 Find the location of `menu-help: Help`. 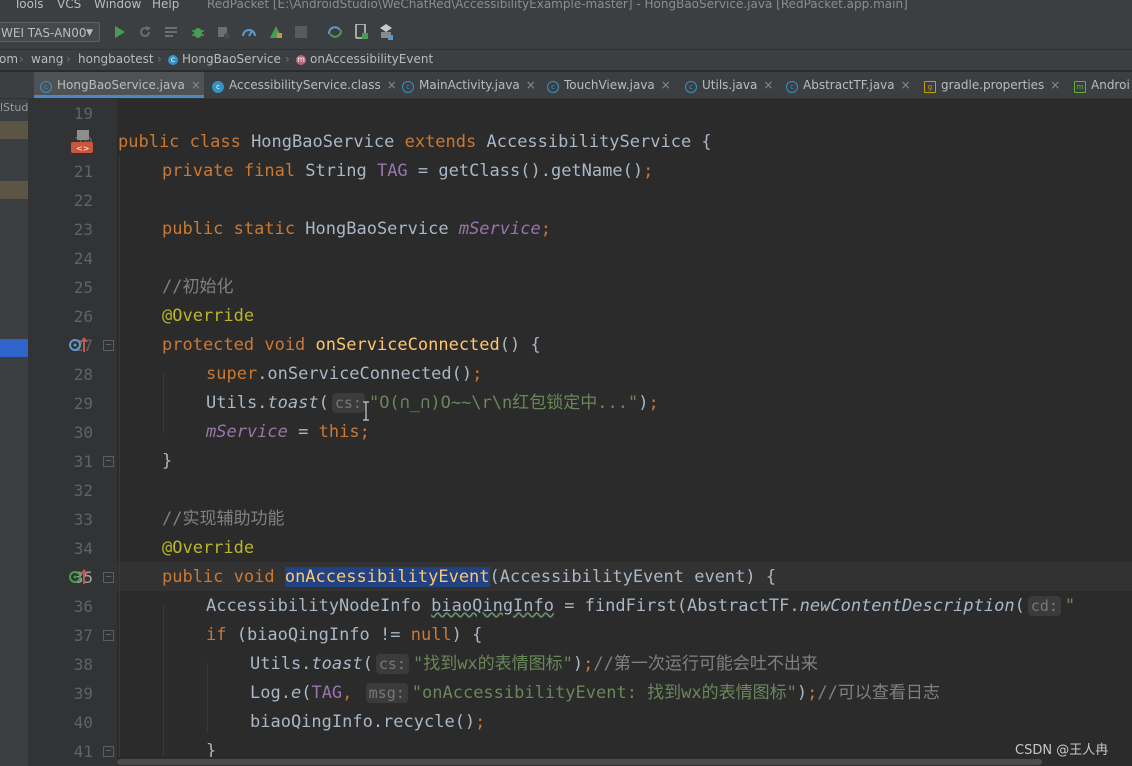

menu-help: Help is located at coordinates (165, 5).